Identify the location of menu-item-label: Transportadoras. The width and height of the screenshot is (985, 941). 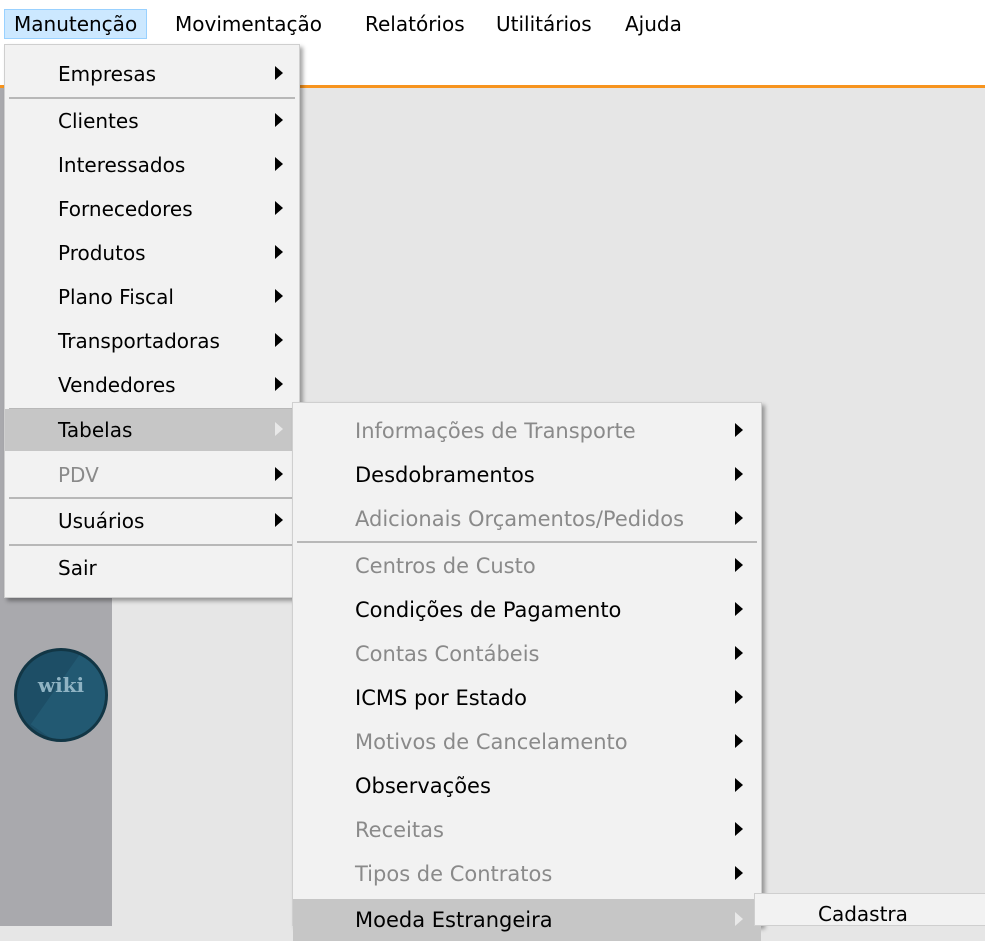
(139, 341).